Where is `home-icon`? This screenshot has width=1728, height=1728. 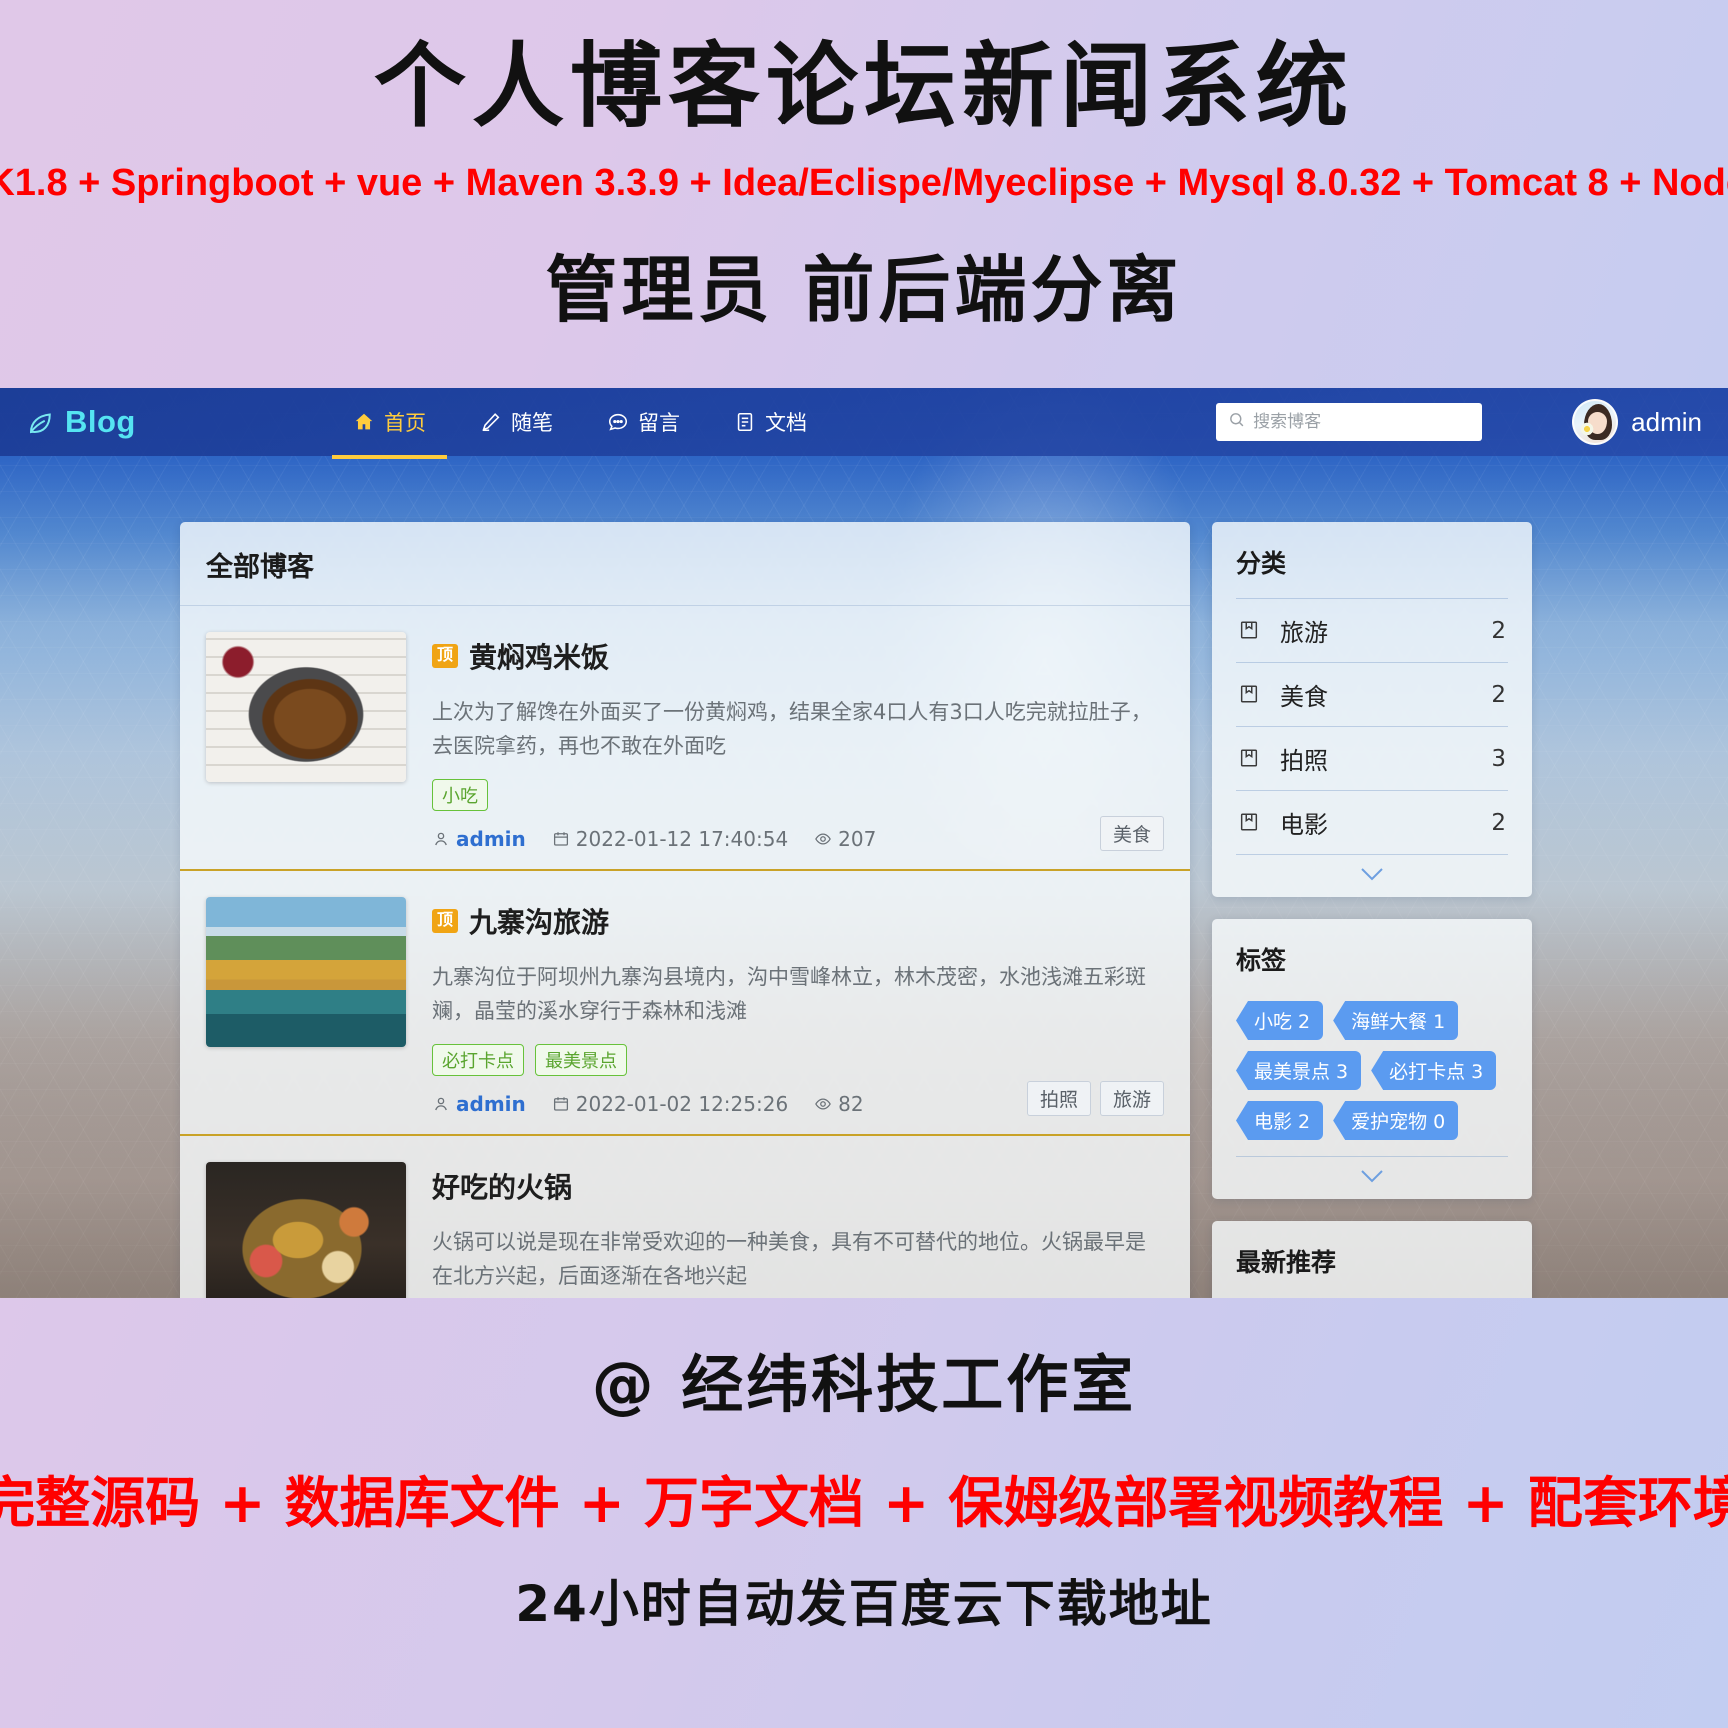
home-icon is located at coordinates (364, 422).